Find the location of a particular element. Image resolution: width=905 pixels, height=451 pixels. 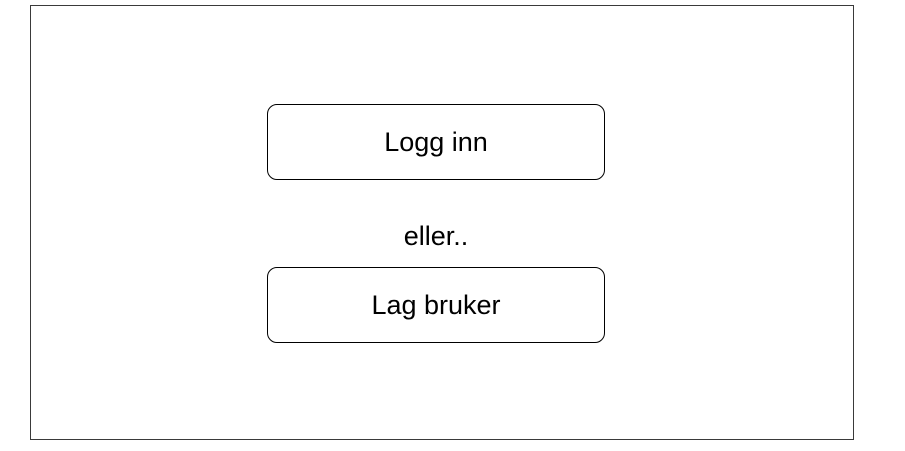

create-user-button: Lag bruker is located at coordinates (436, 305).